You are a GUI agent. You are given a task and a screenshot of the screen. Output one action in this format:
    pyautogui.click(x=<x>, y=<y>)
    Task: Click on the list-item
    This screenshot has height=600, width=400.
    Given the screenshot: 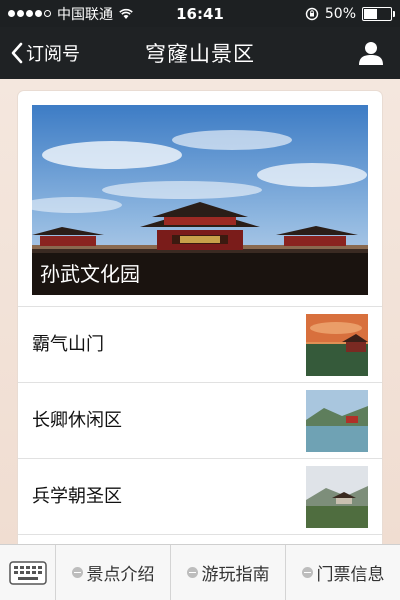 What is the action you would take?
    pyautogui.click(x=200, y=539)
    